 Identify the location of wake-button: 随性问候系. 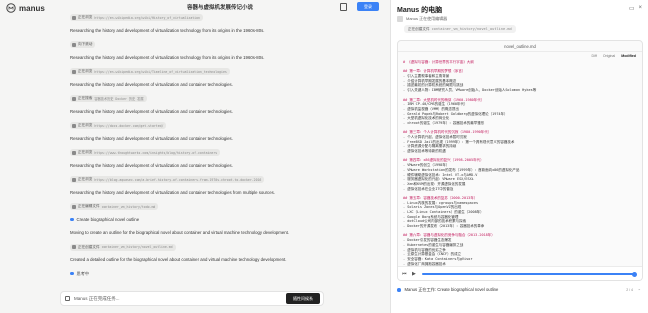
(303, 298).